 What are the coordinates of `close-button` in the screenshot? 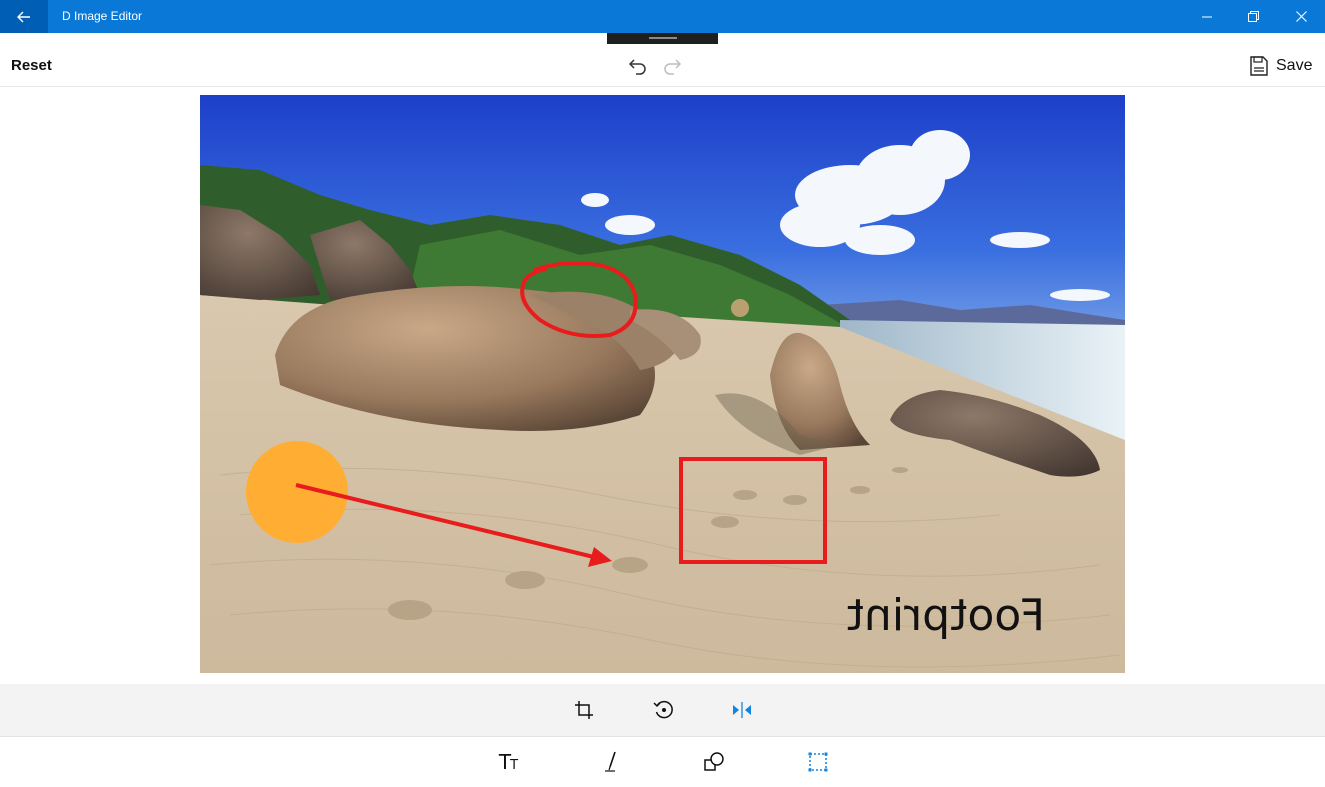 It's located at (1301, 16).